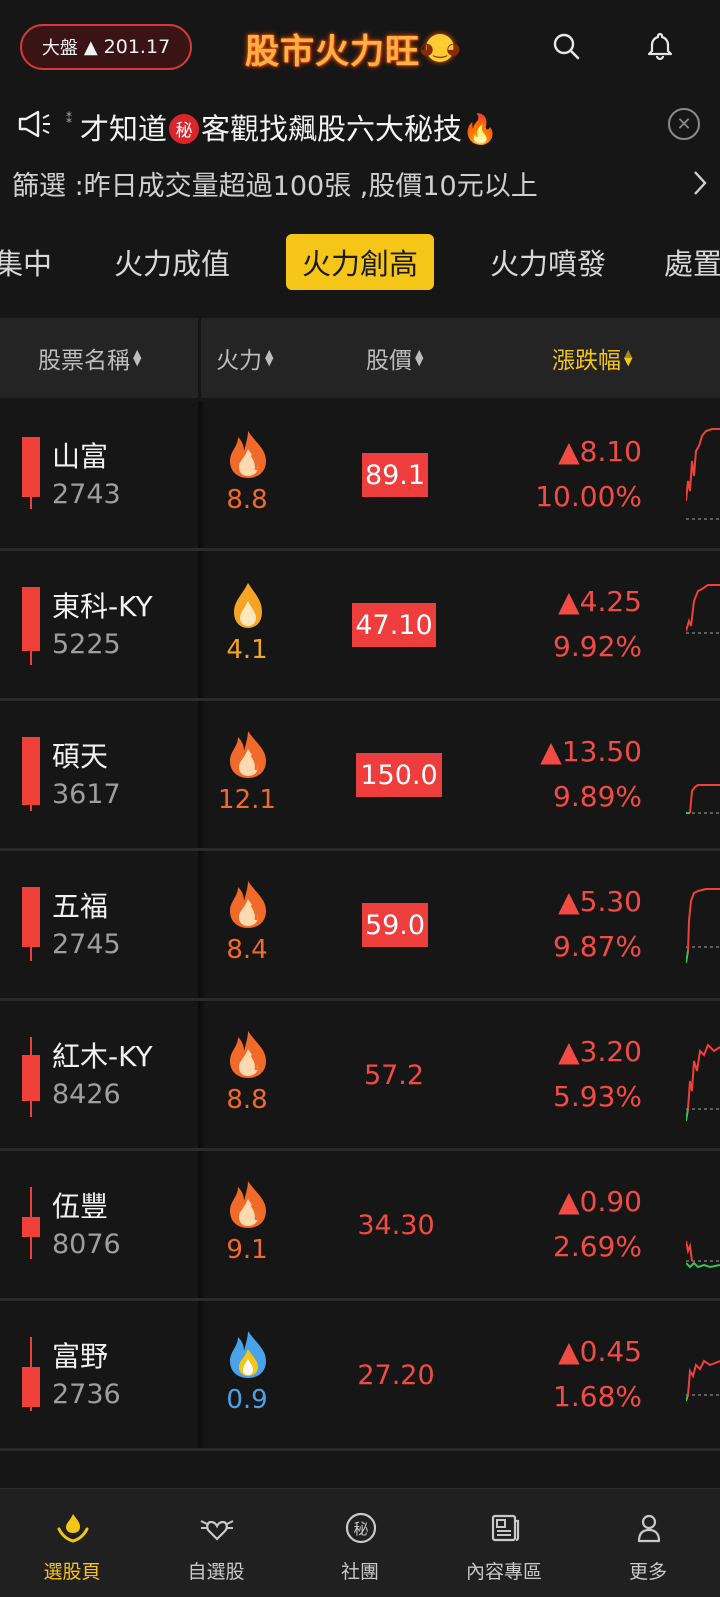 The image size is (720, 1597). Describe the element at coordinates (99, 1374) in the screenshot. I see `name-cell: 富野 2736` at that location.